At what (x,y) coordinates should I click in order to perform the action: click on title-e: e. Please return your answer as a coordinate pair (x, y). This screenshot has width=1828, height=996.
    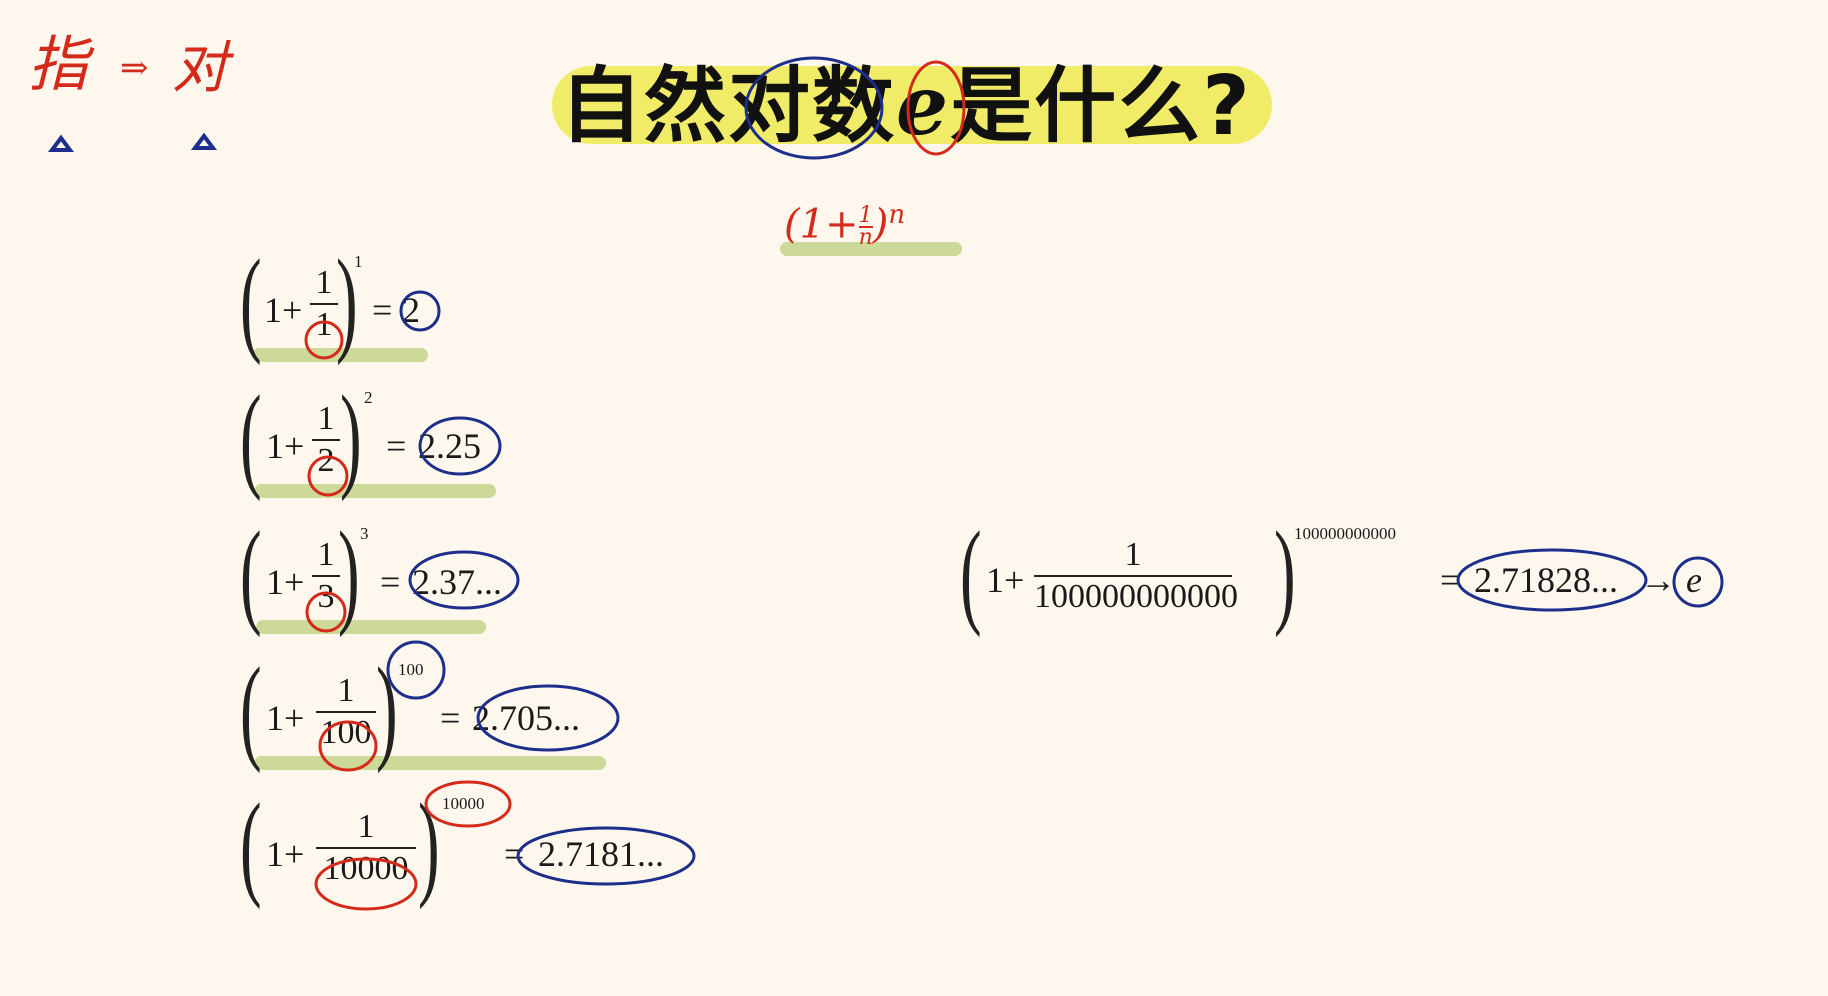
    Looking at the image, I should click on (923, 106).